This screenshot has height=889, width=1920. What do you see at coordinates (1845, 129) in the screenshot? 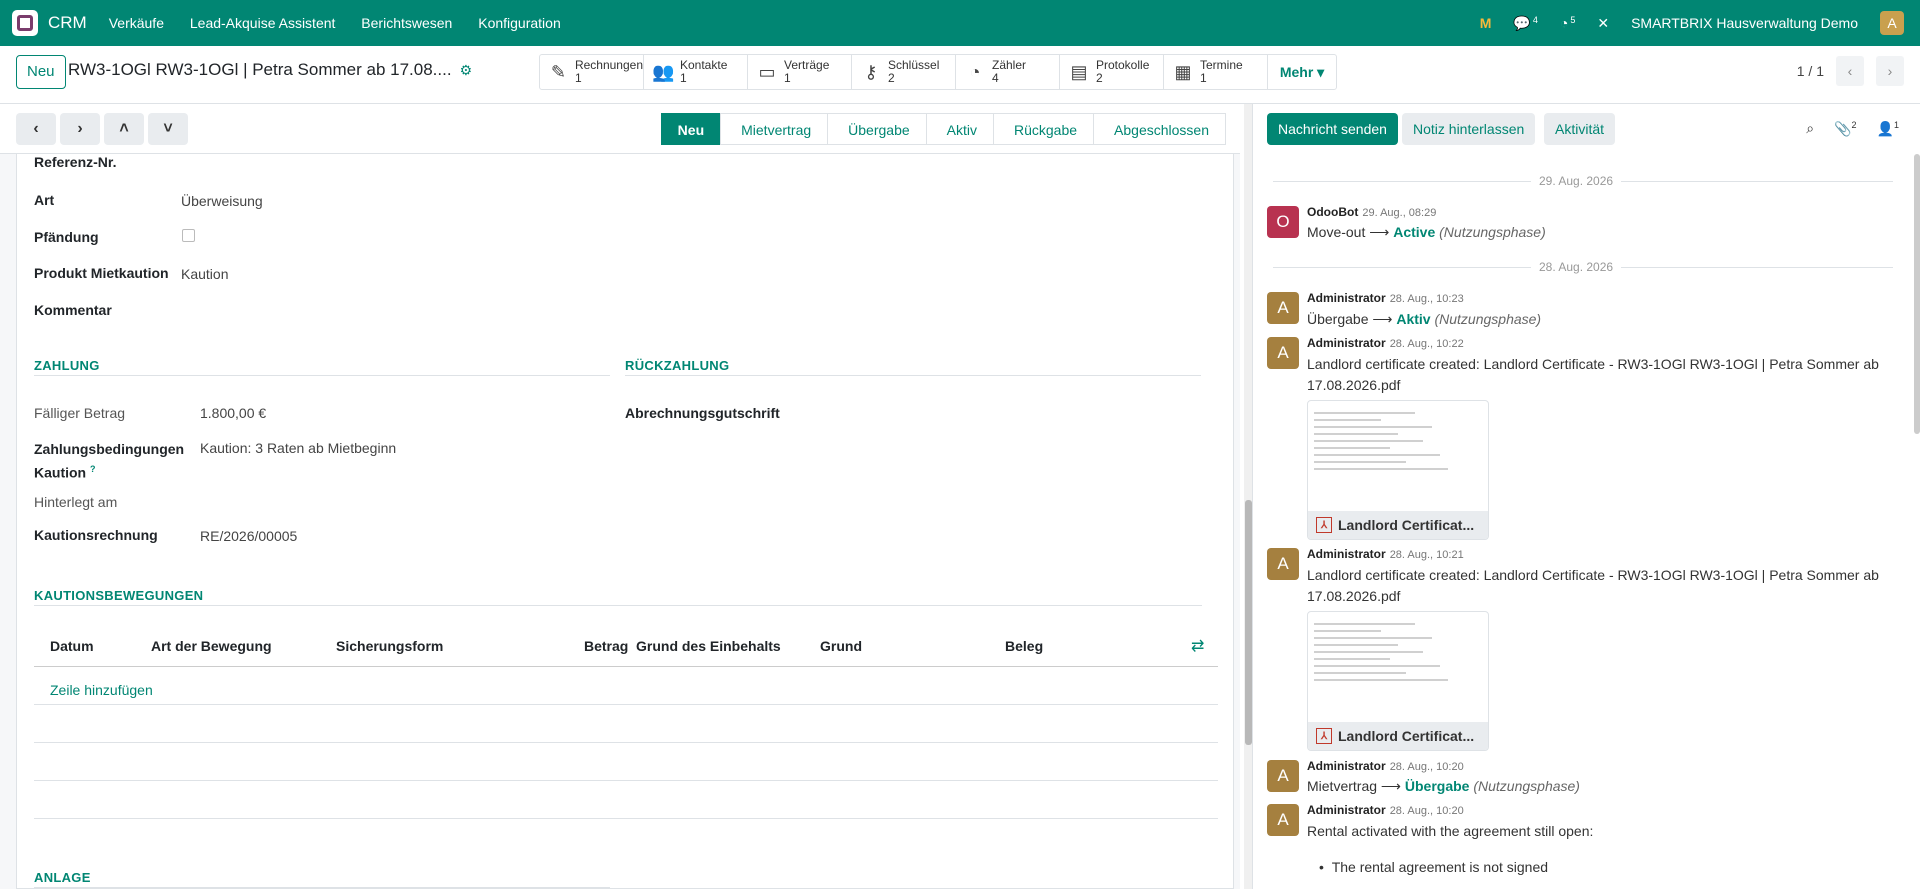
I see `attachment-icon: 📎2` at bounding box center [1845, 129].